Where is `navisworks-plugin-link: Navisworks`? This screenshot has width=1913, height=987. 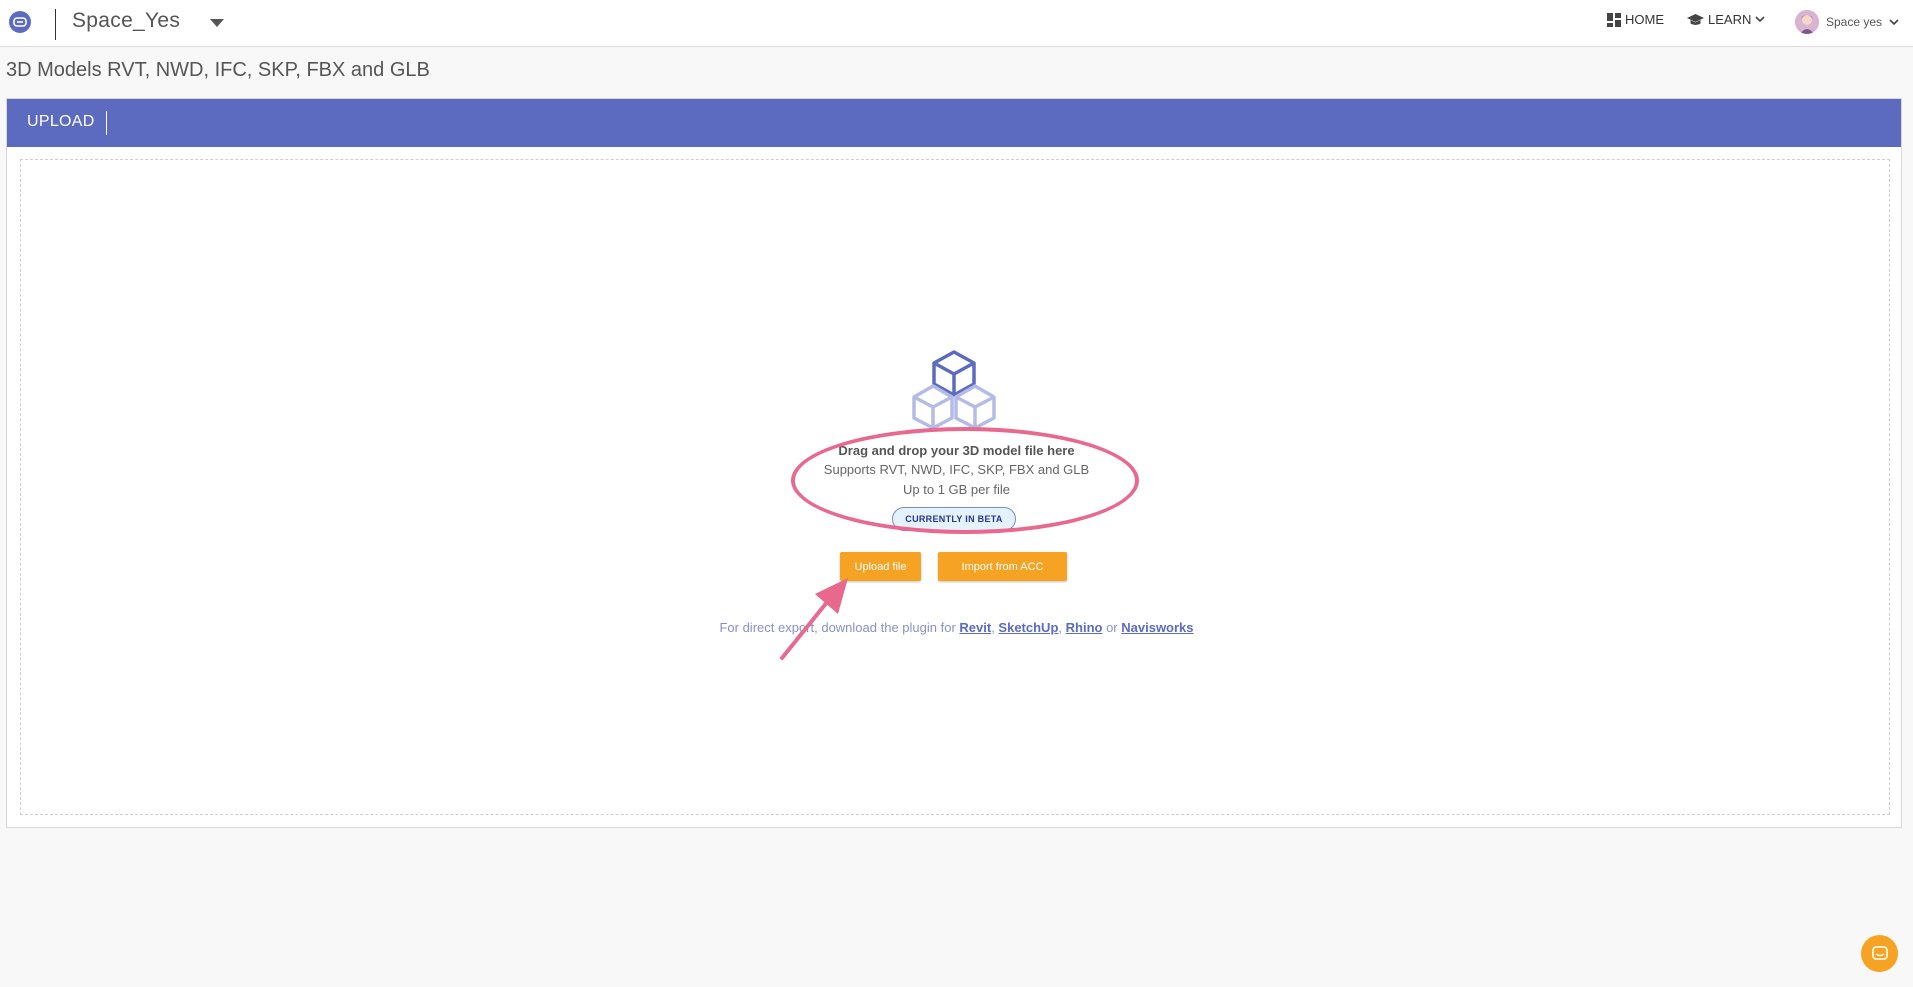
navisworks-plugin-link: Navisworks is located at coordinates (1157, 627).